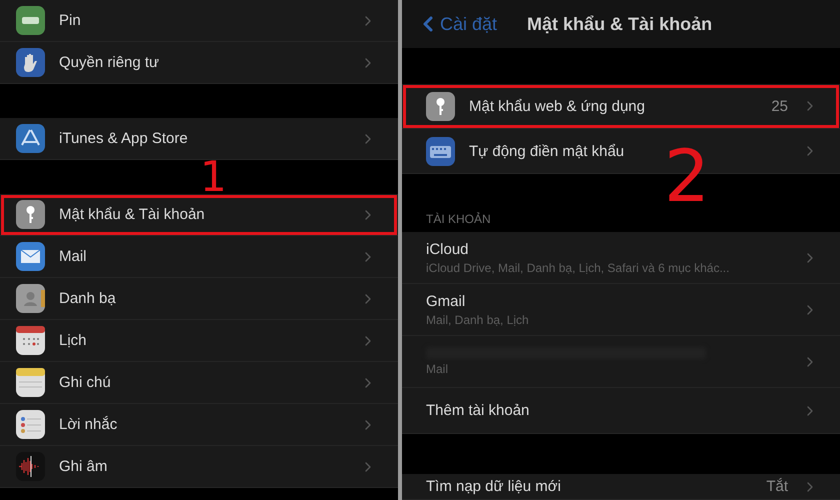 The height and width of the screenshot is (500, 840). What do you see at coordinates (557, 106) in the screenshot?
I see `row-label: Mật khẩu web & ứng dụng` at bounding box center [557, 106].